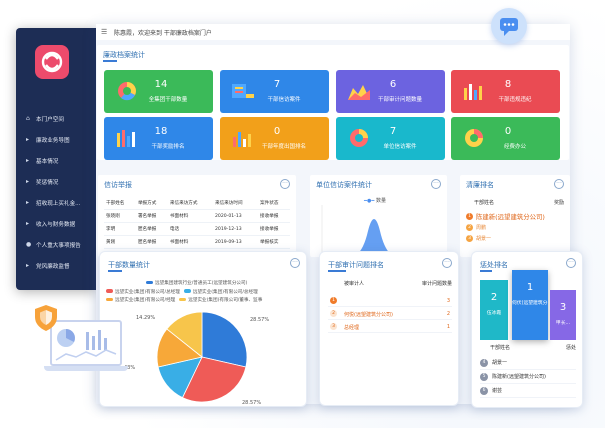 The image size is (605, 428). I want to click on col-header: 审计问题数量, so click(436, 284).